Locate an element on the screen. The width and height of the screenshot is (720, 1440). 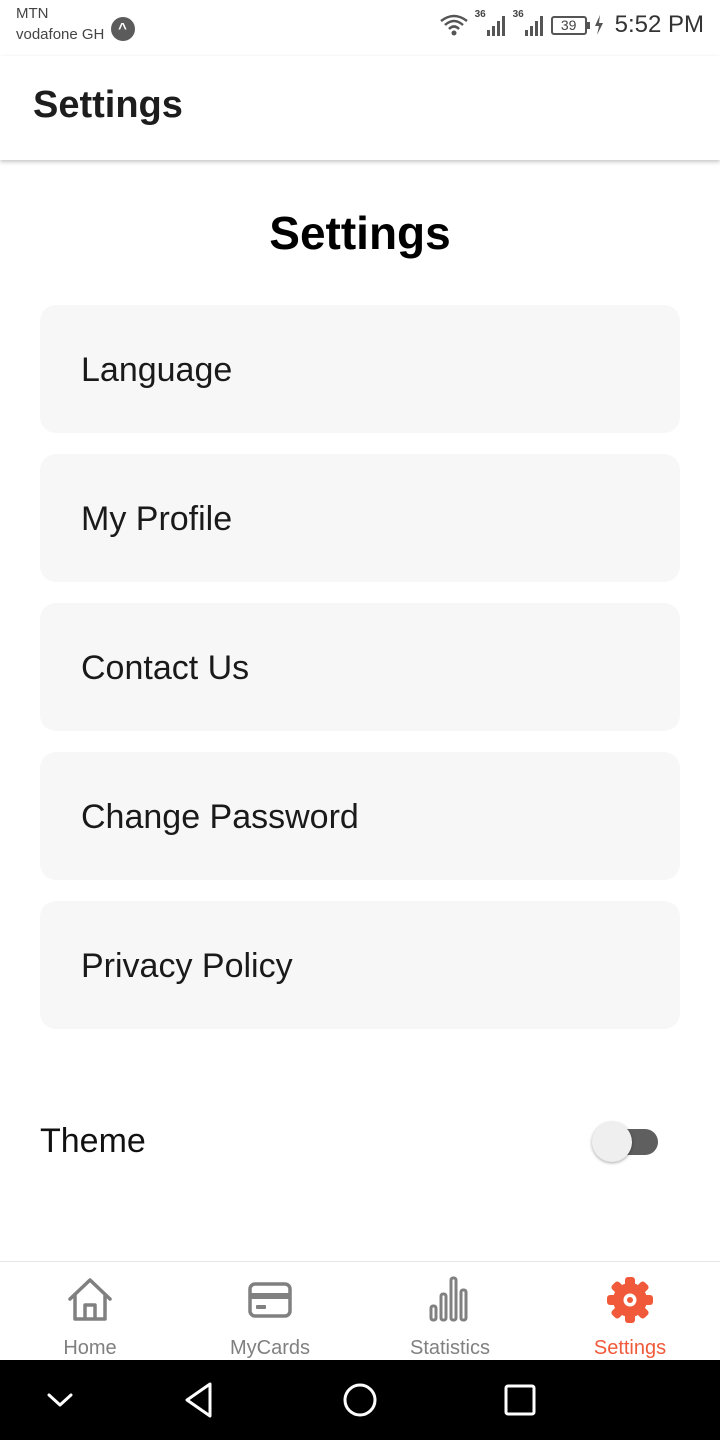
nav-item-settings: Settings is located at coordinates (630, 1311).